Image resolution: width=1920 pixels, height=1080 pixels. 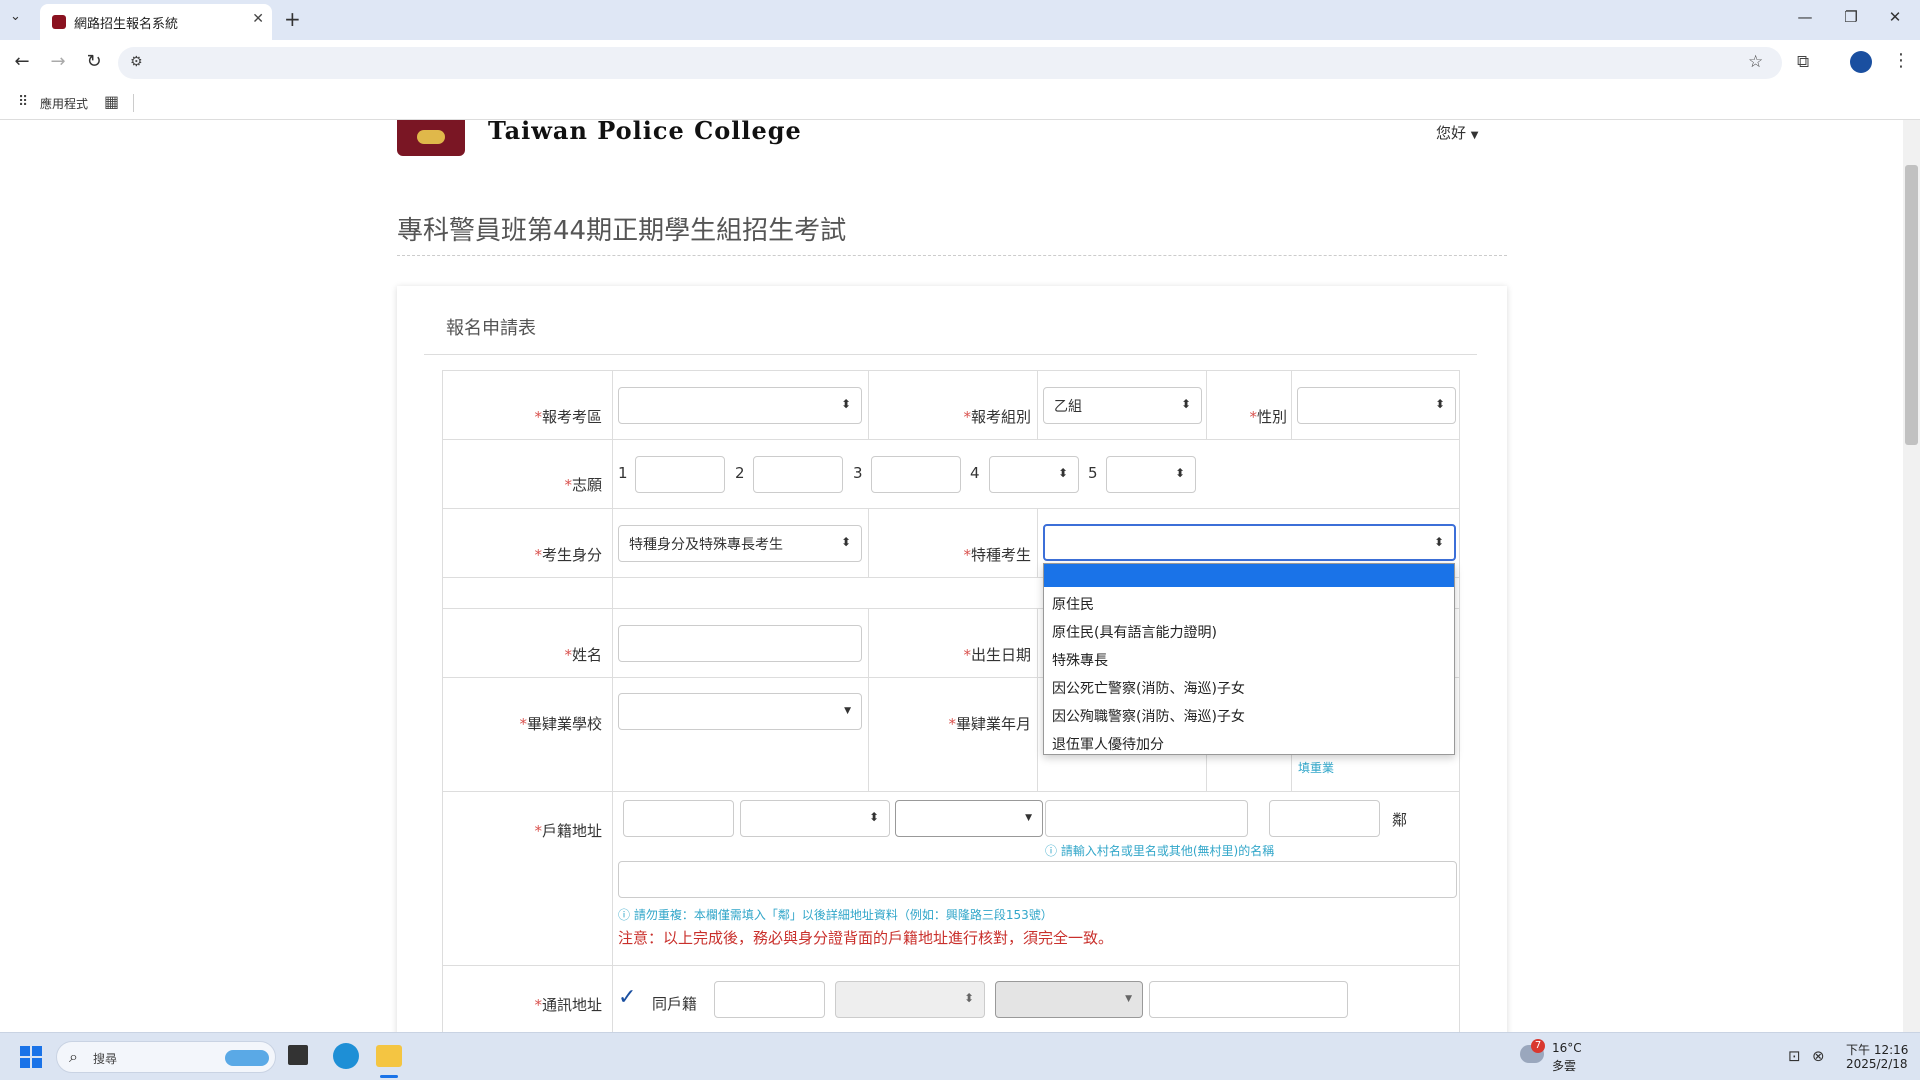 I want to click on edge-browser-icon, so click(x=346, y=1056).